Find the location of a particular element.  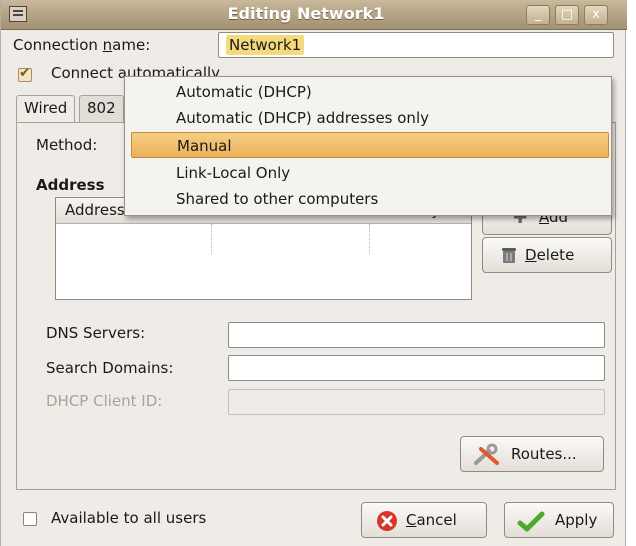

connect-automatically-checkbox: ✔ is located at coordinates (25, 73).